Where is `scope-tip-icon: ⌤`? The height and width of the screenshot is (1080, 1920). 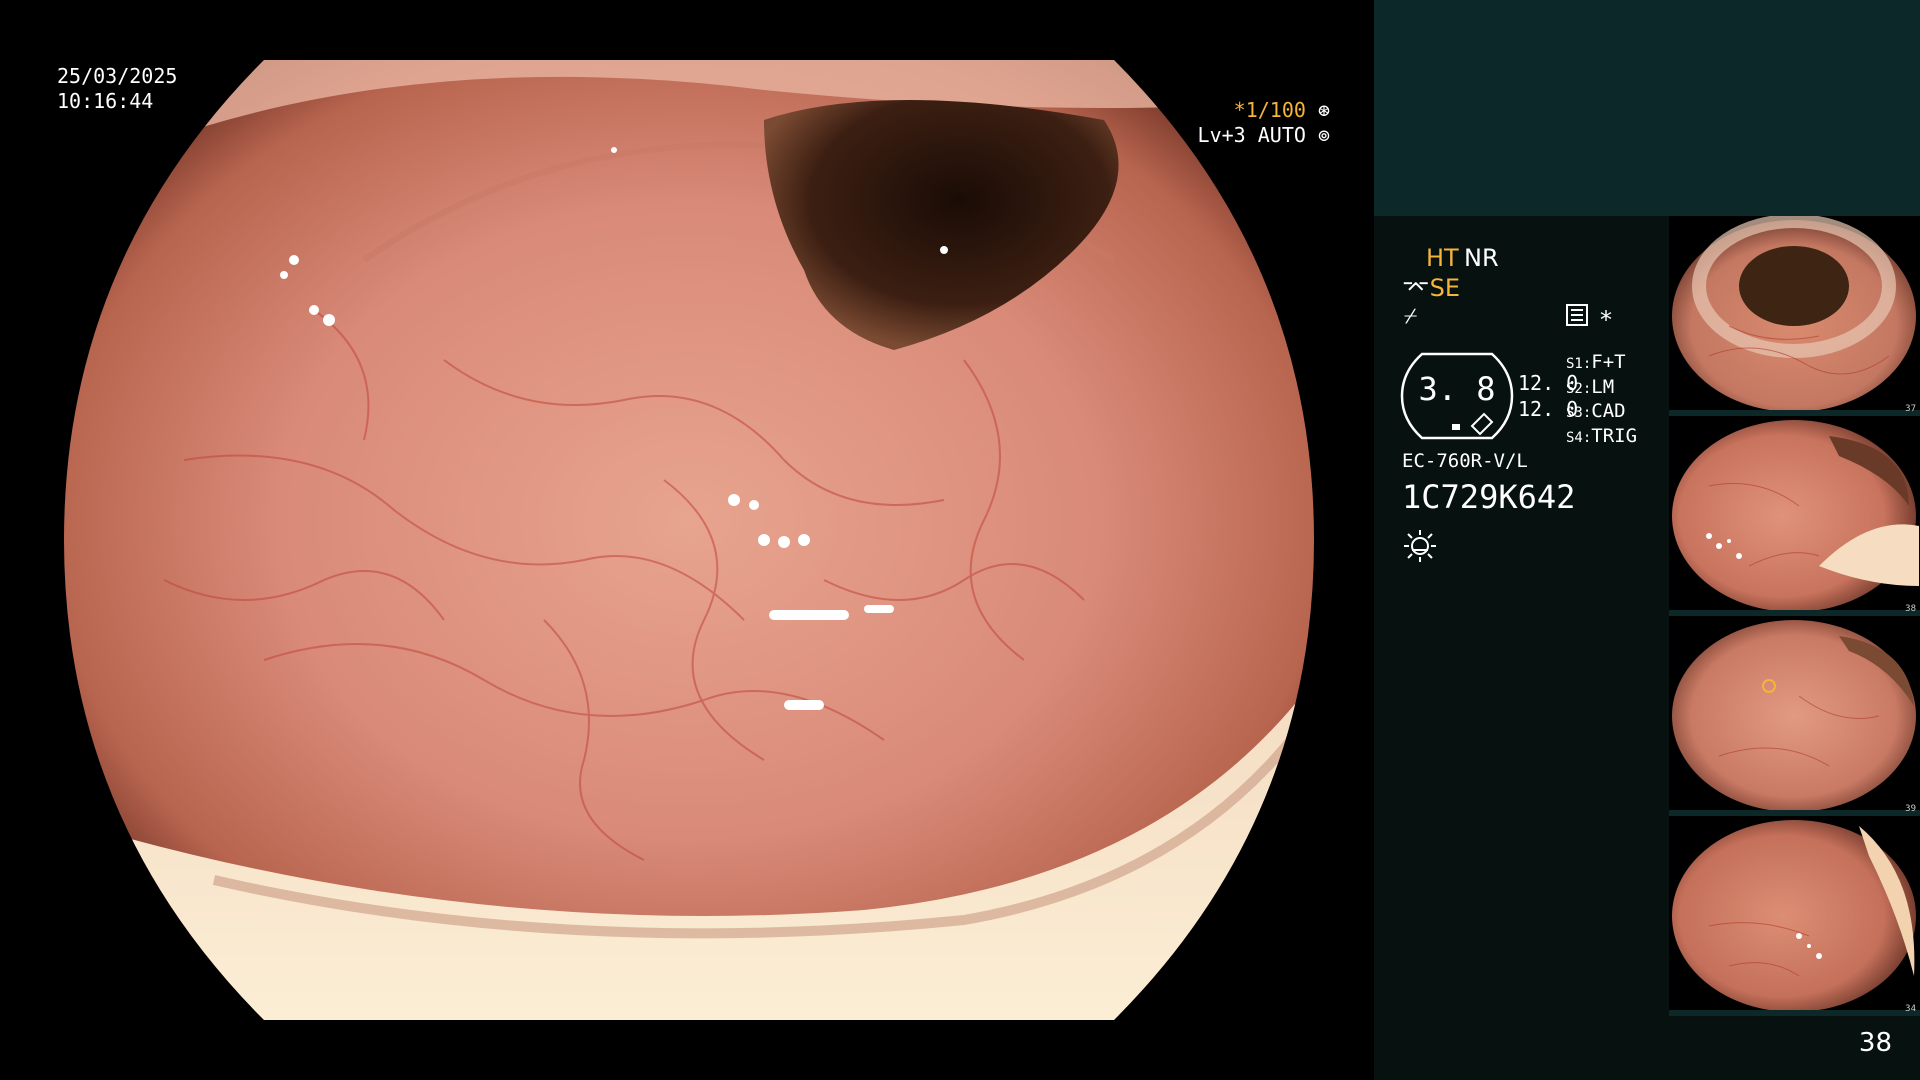
scope-tip-icon: ⌤ is located at coordinates (1416, 288).